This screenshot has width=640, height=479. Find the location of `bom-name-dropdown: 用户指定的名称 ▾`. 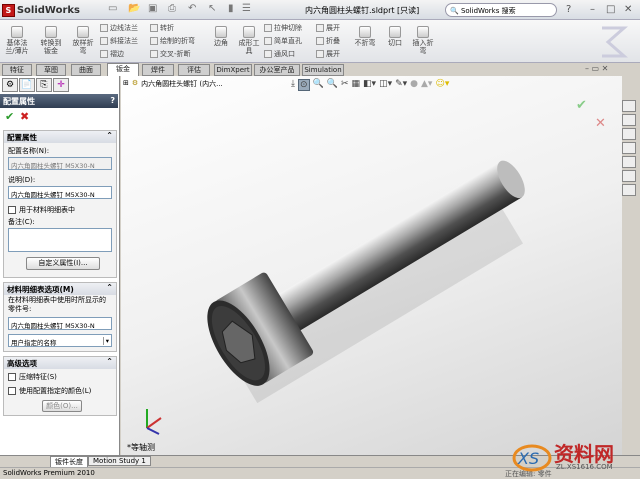

bom-name-dropdown: 用户指定的名称 ▾ is located at coordinates (60, 340).